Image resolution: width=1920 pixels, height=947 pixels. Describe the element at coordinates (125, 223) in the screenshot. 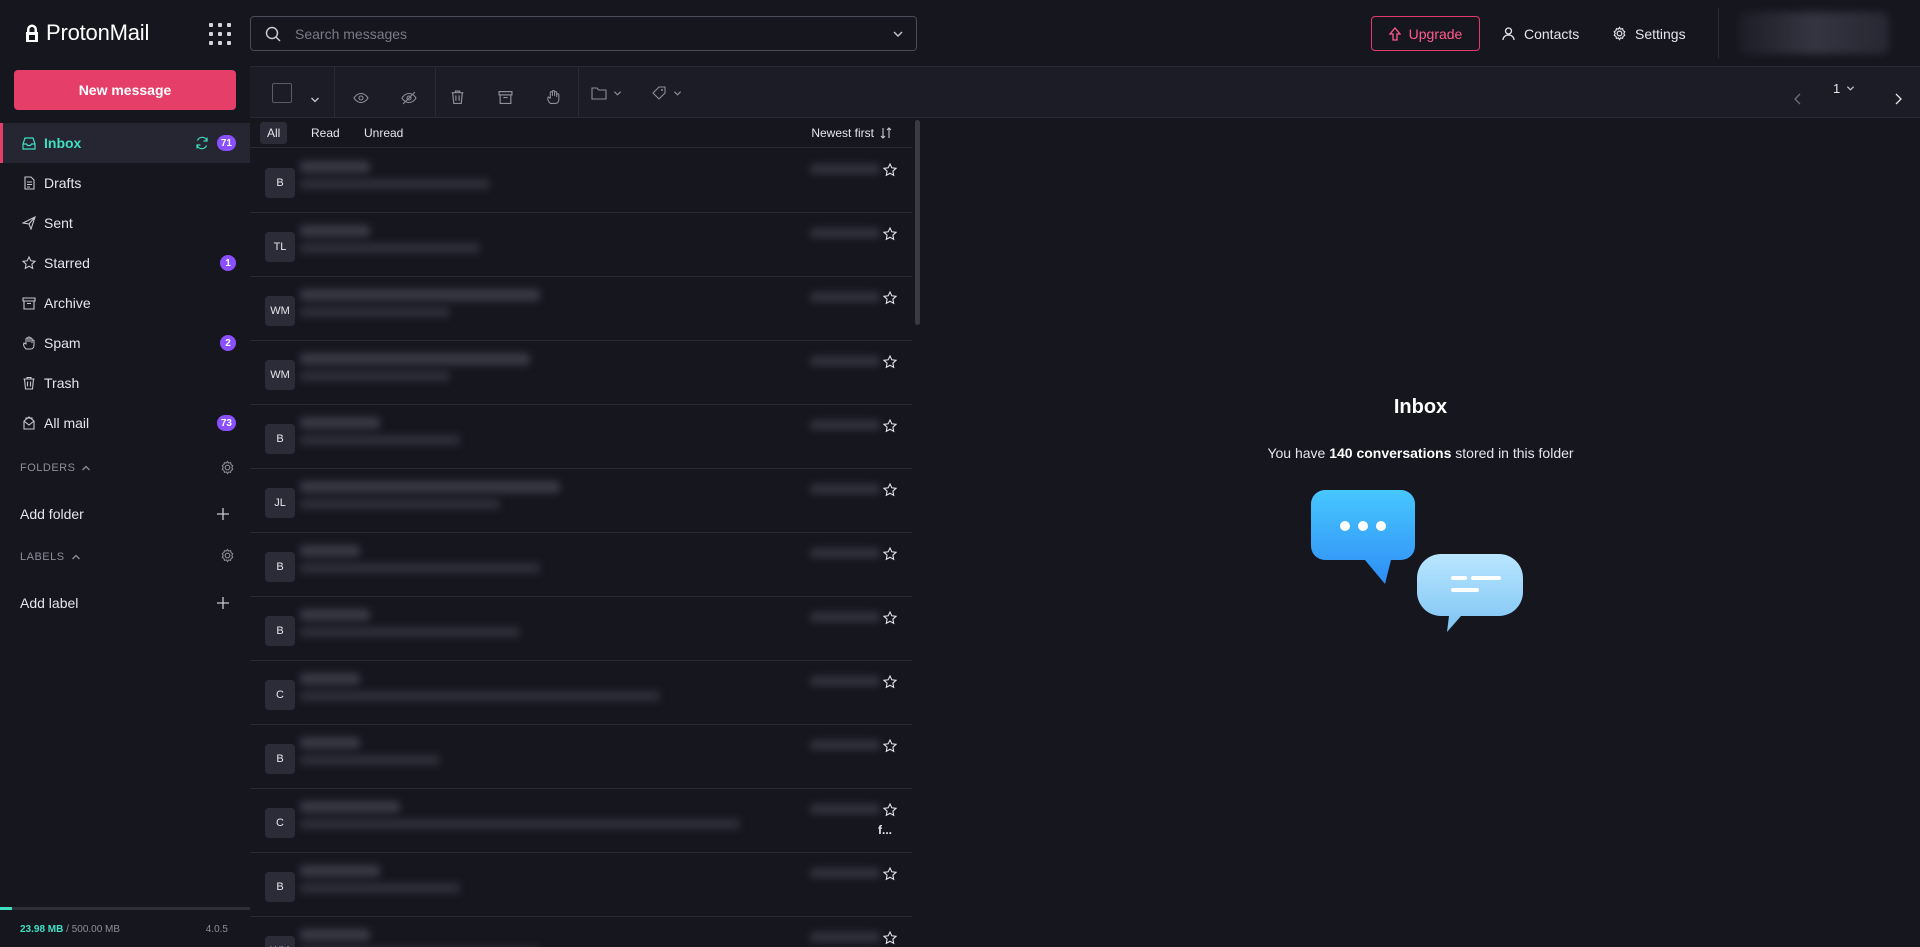

I see `sidebar-item-sent: Sent` at that location.